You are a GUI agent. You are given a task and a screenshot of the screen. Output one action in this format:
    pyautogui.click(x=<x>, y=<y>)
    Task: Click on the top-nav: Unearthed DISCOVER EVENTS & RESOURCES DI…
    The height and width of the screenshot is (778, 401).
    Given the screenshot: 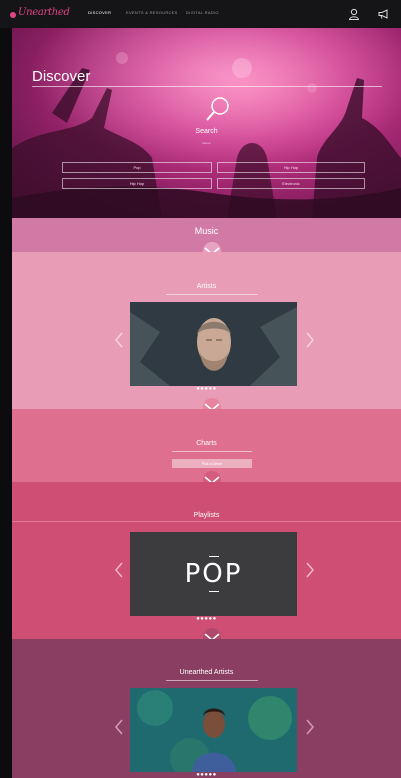 What is the action you would take?
    pyautogui.click(x=200, y=14)
    